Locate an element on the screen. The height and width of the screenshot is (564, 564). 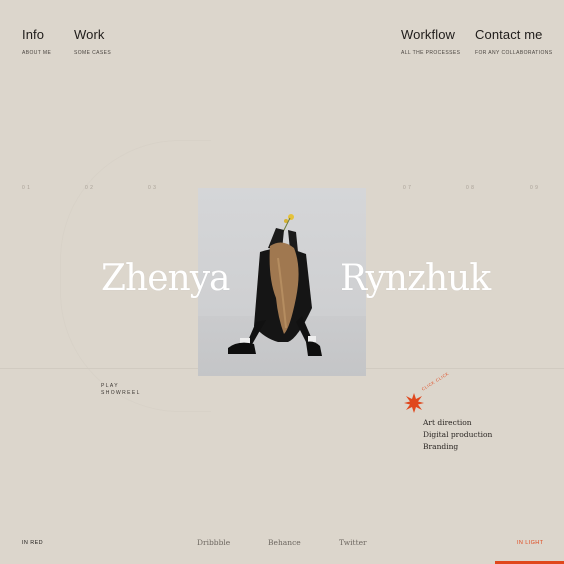
theme-light-toggle: IN LIGHT is located at coordinates (530, 543).